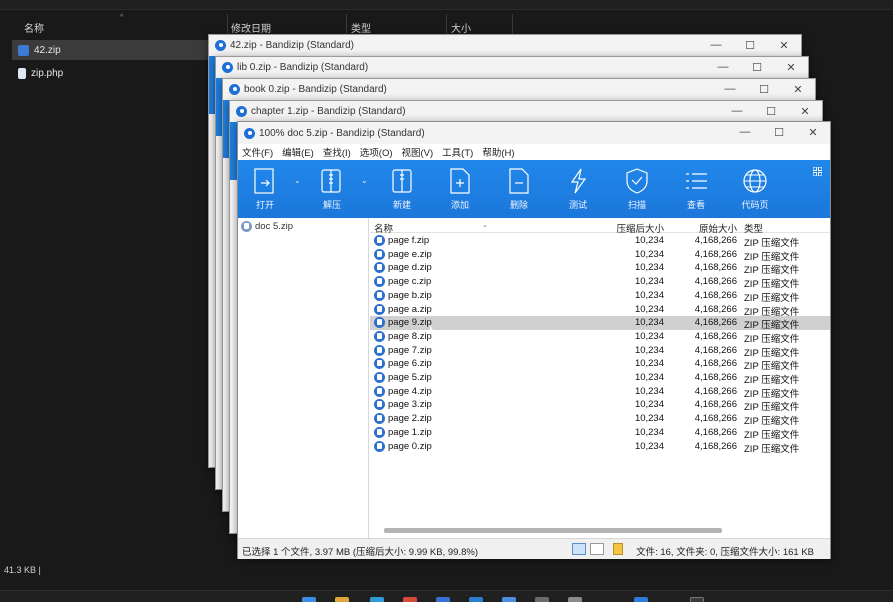 The width and height of the screenshot is (893, 602). What do you see at coordinates (112, 73) in the screenshot?
I see `explorer-file-zipphp: zip.php` at bounding box center [112, 73].